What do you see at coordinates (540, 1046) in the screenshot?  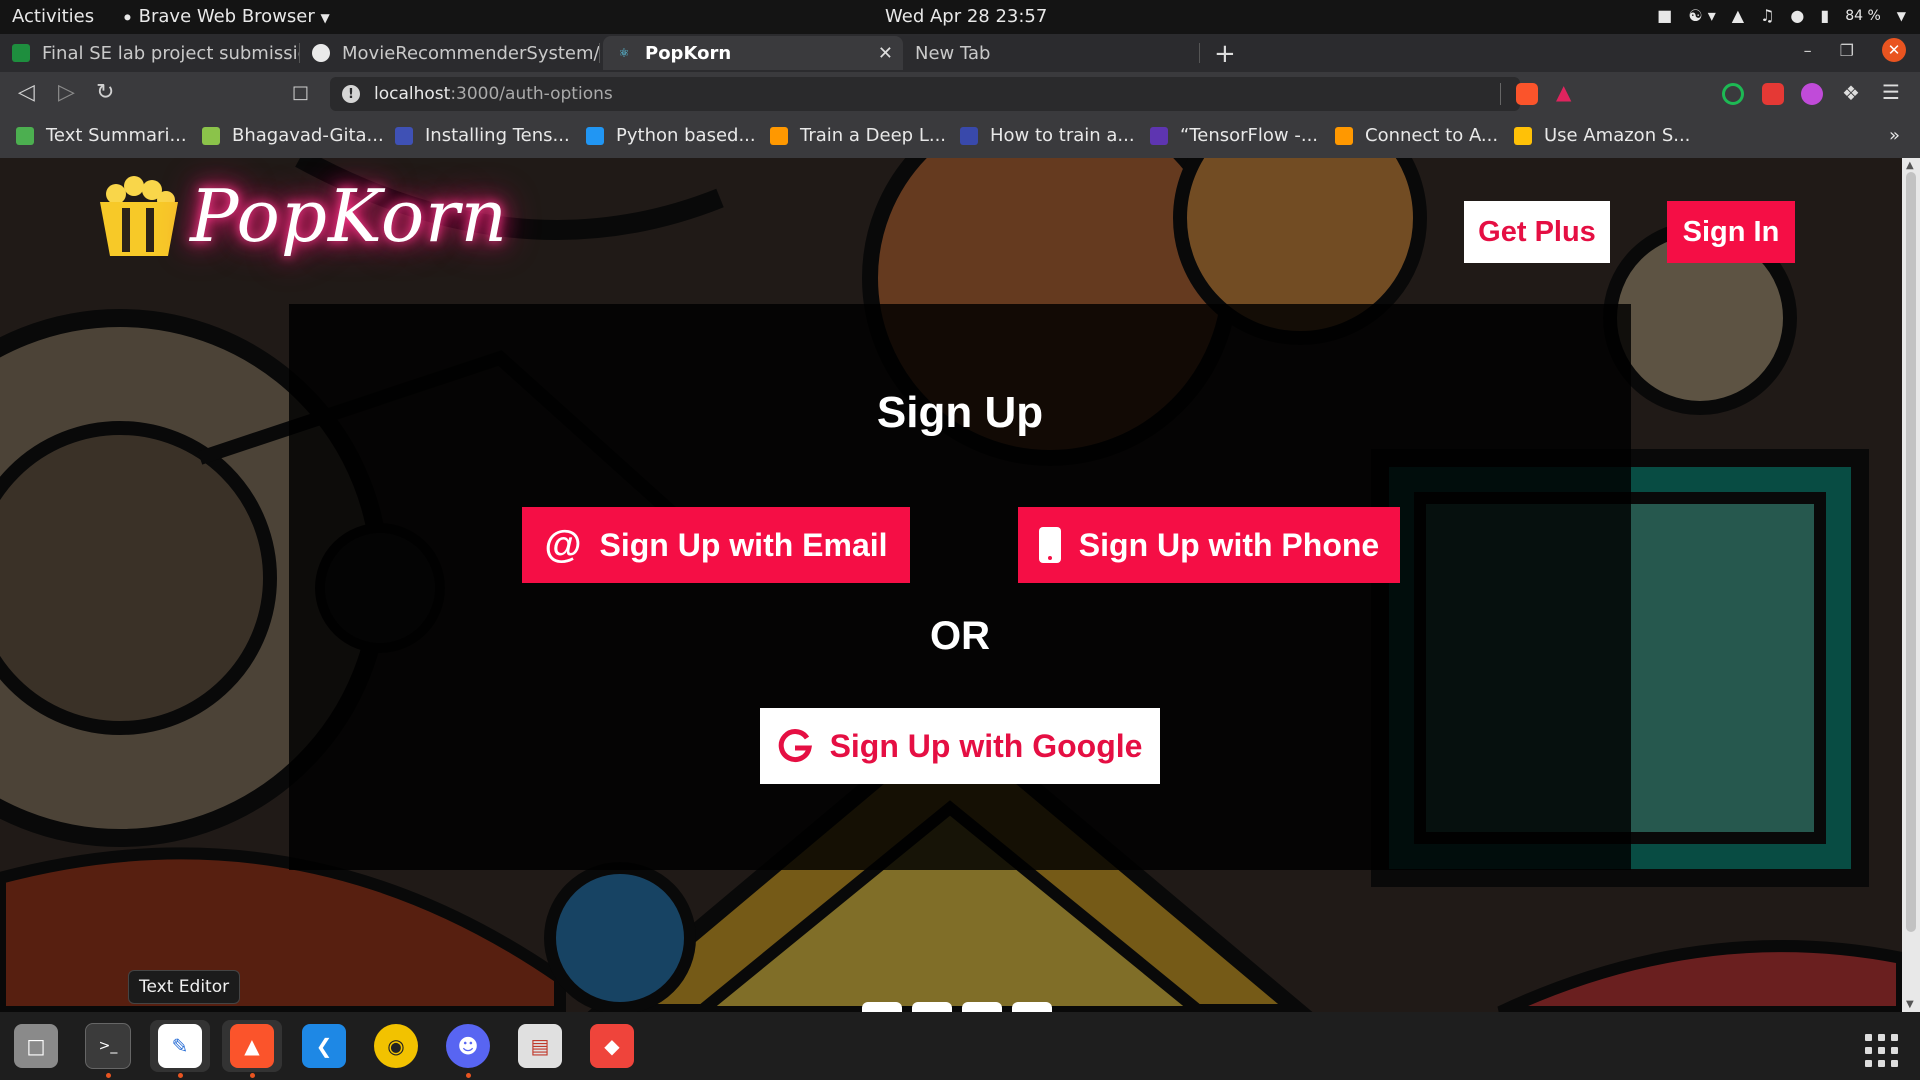 I see `dock-document-viewer: ▤` at bounding box center [540, 1046].